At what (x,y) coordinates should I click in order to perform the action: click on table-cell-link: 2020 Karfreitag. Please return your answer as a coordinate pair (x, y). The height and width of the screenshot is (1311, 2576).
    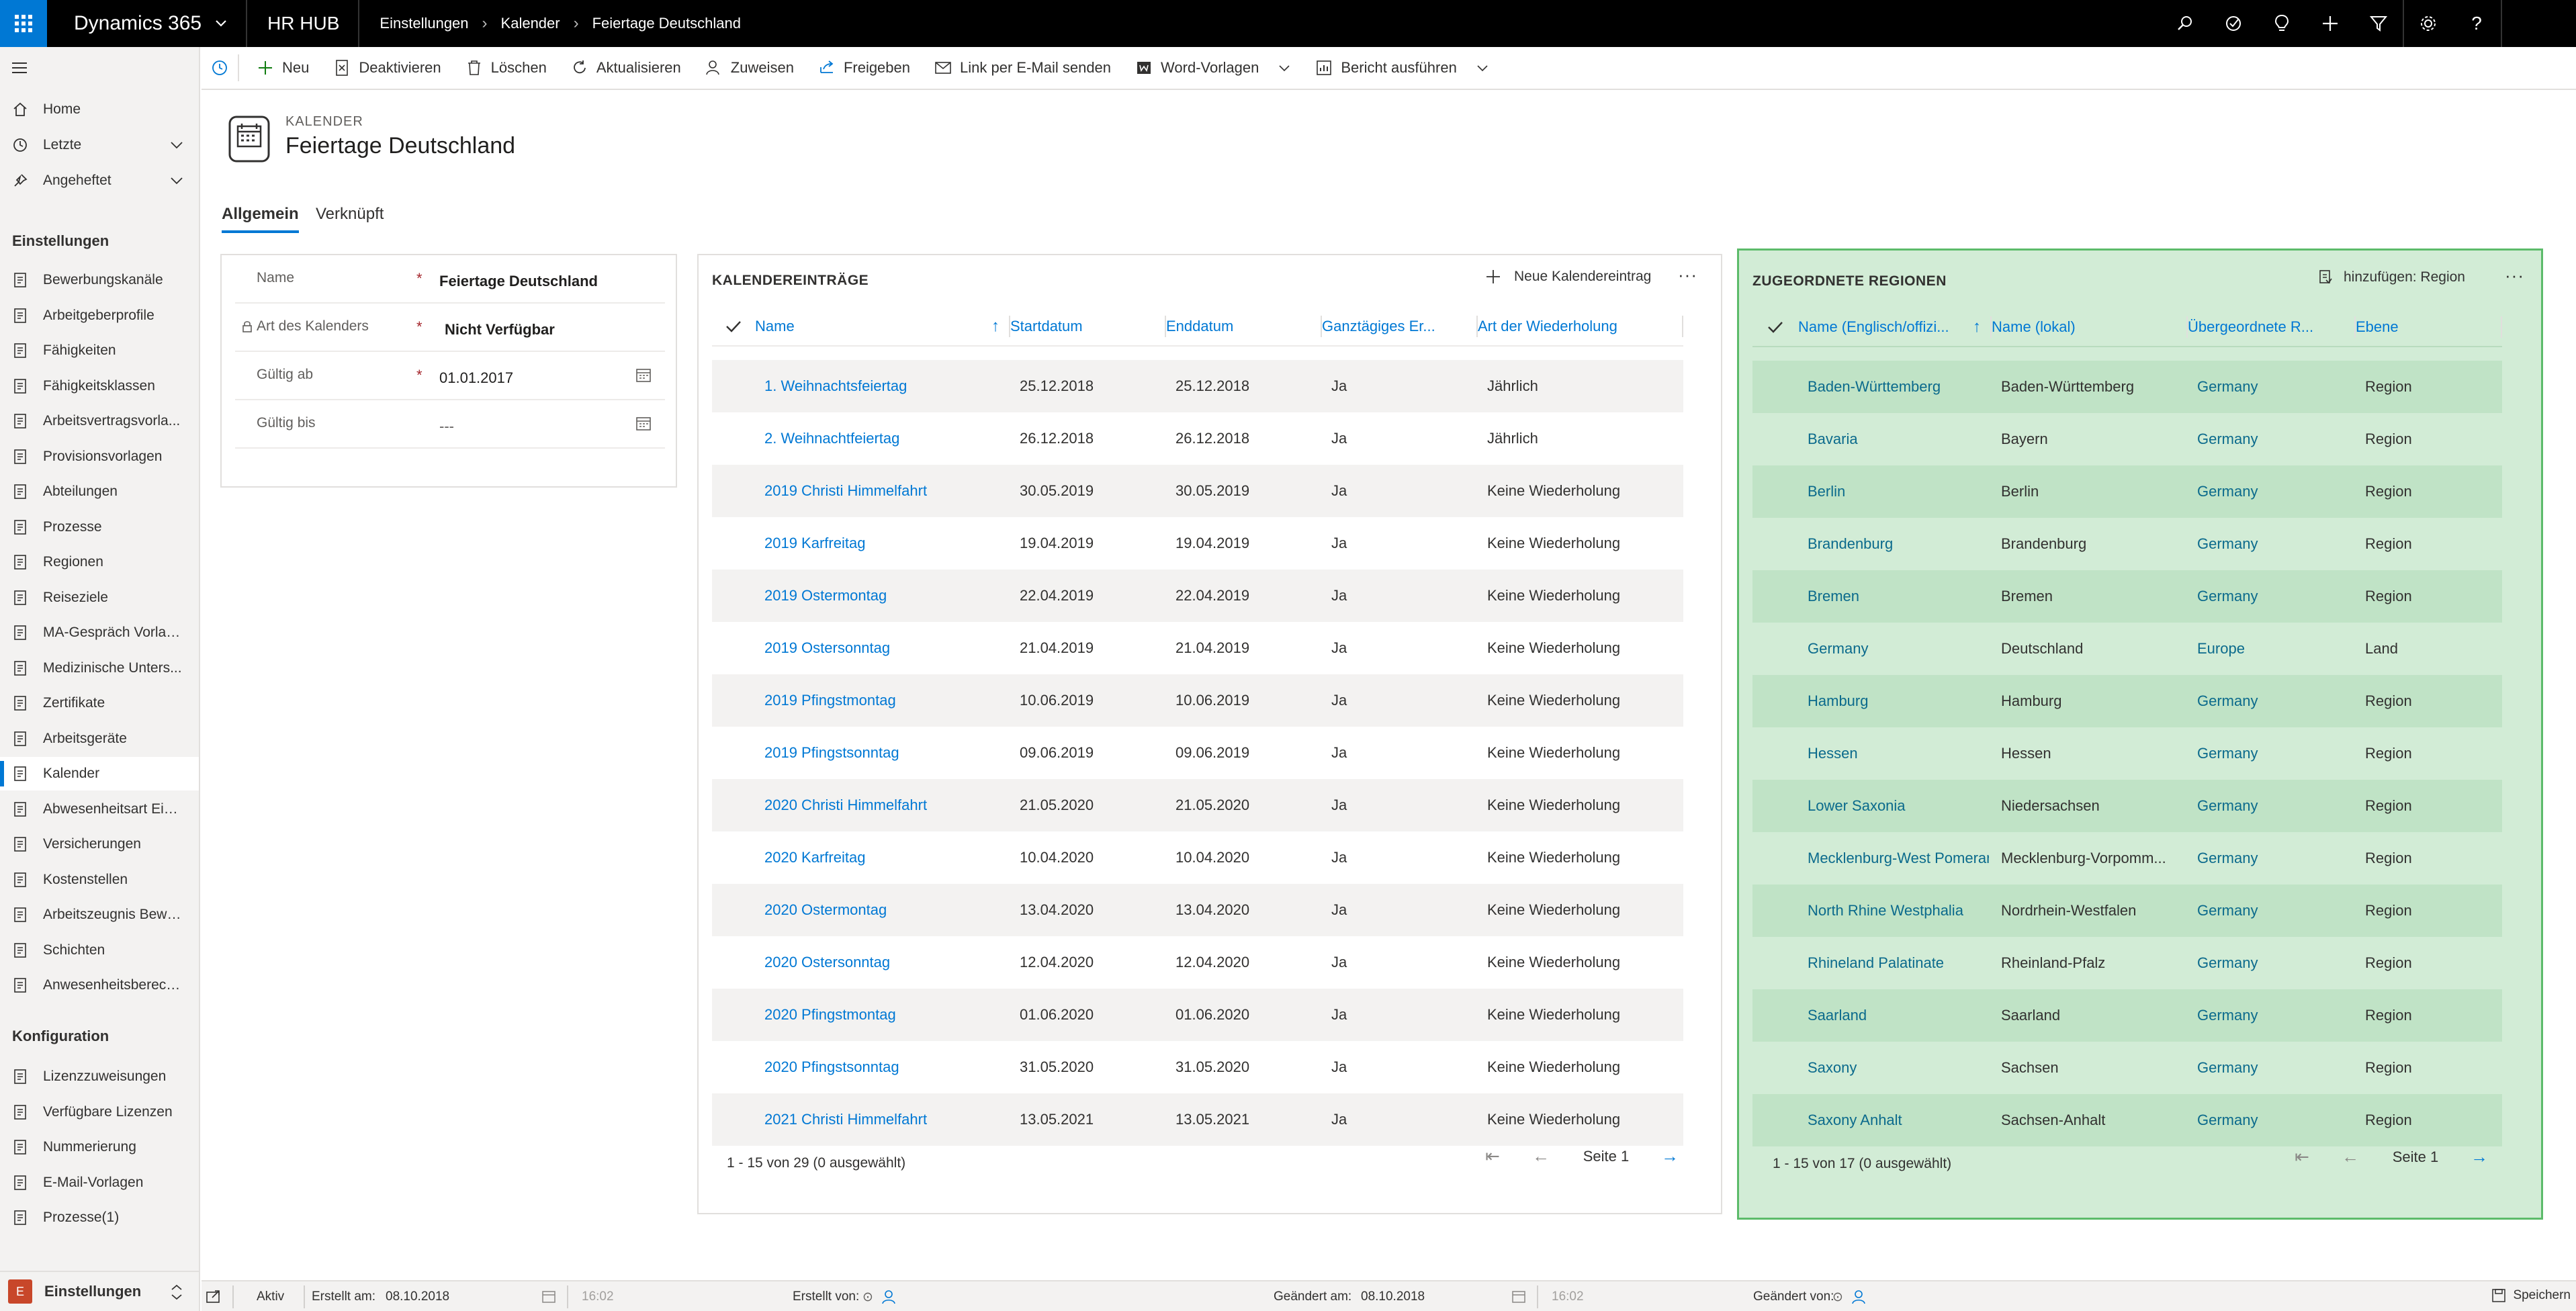
    Looking at the image, I should click on (886, 858).